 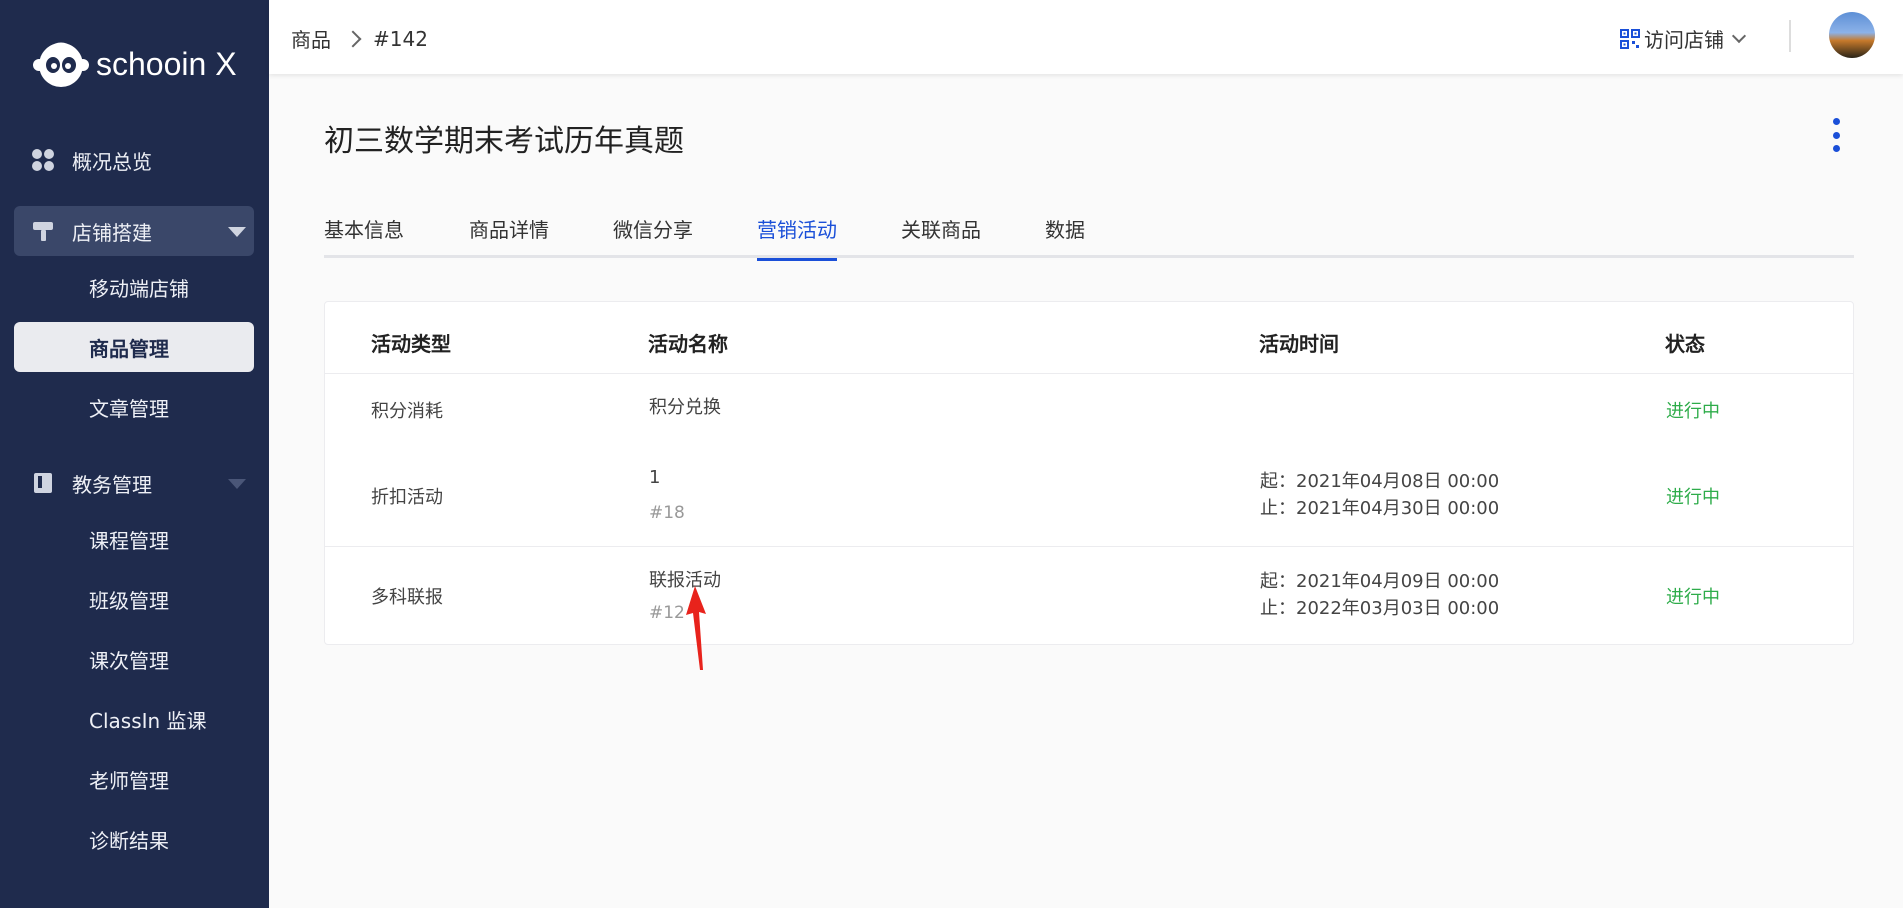 I want to click on nav-classin-monitor: ClassIn 监课, so click(x=134, y=719).